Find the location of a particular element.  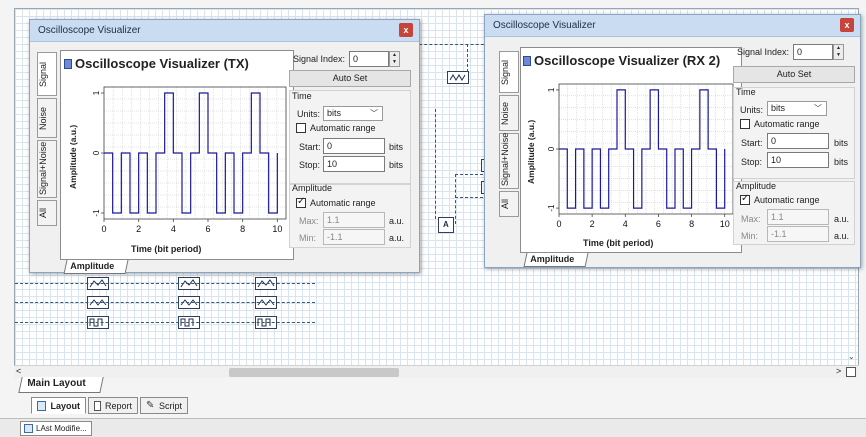

start-unit: bits is located at coordinates (841, 143).